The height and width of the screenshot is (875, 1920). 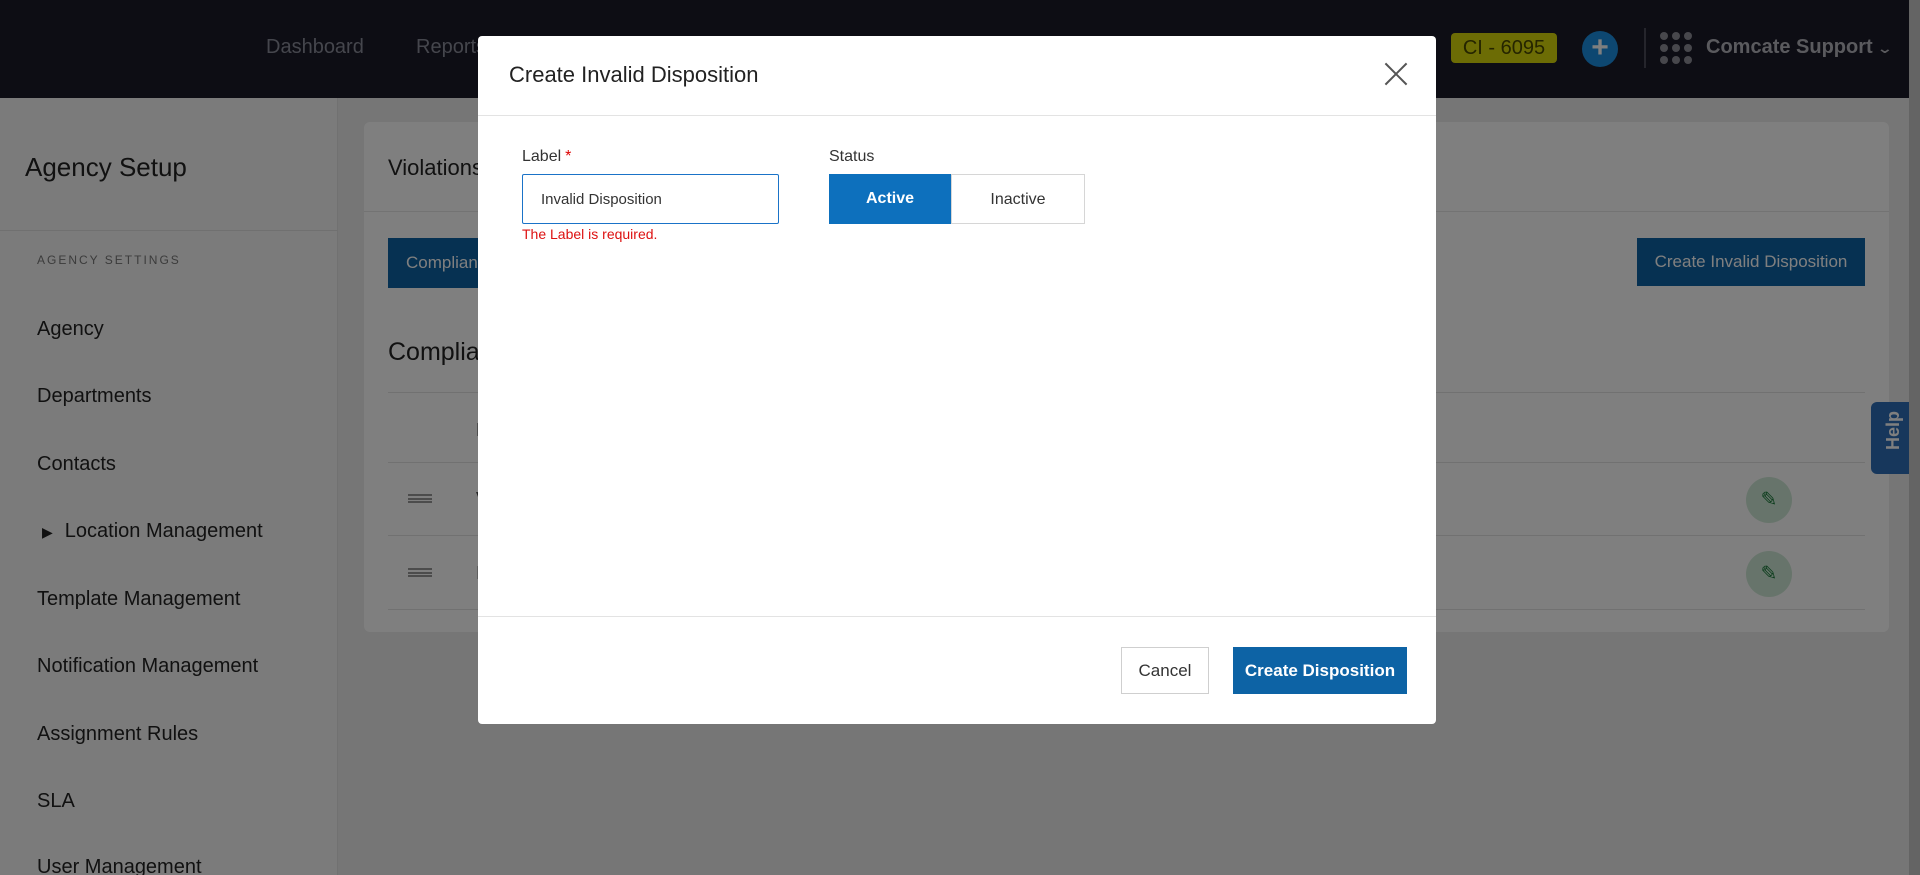 I want to click on close-icon, so click(x=1396, y=74).